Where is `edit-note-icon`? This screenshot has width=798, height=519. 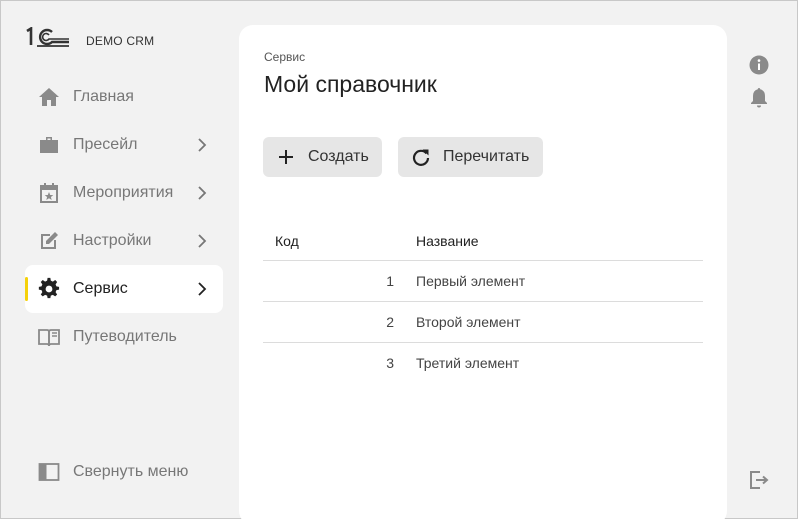
edit-note-icon is located at coordinates (49, 241).